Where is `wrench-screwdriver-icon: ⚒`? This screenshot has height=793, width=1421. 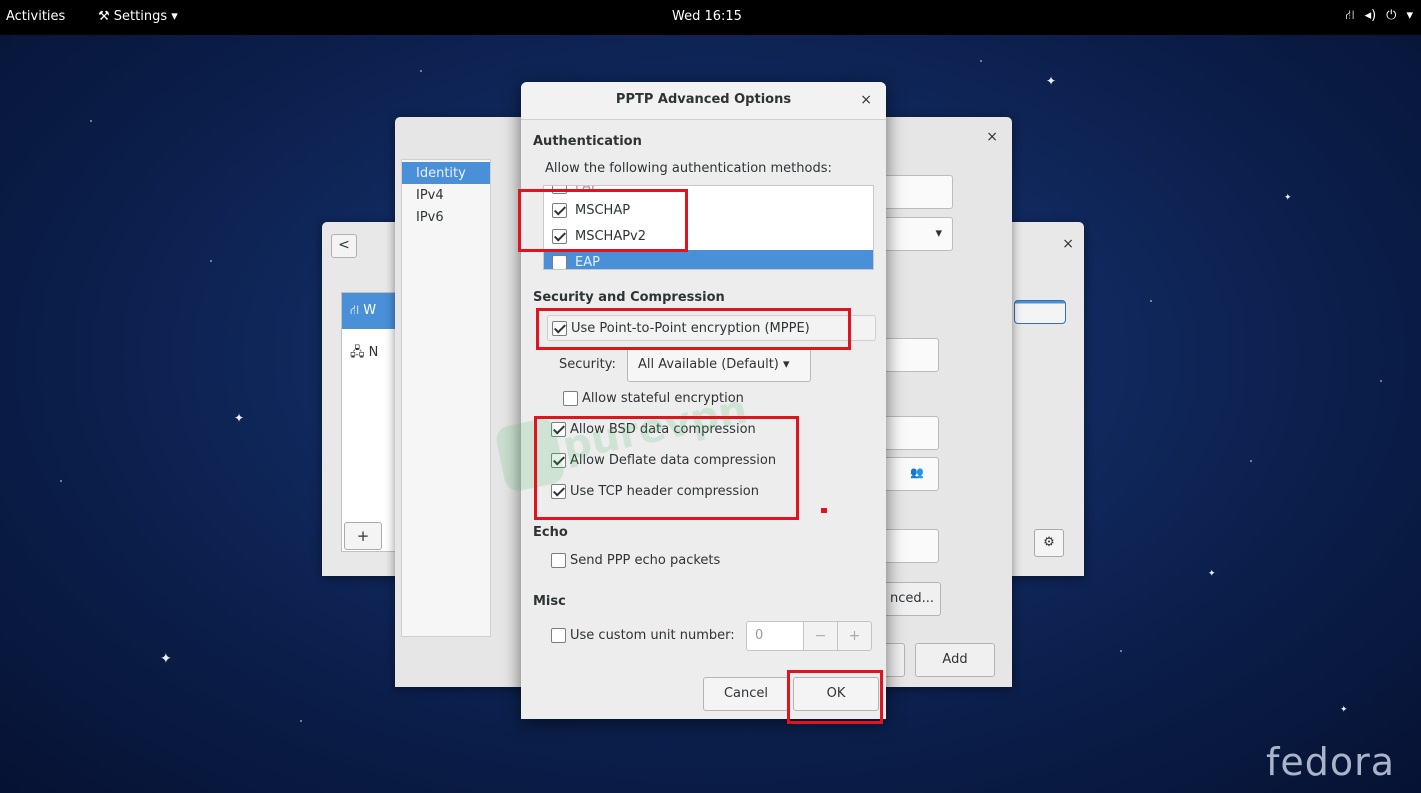
wrench-screwdriver-icon: ⚒ is located at coordinates (104, 16).